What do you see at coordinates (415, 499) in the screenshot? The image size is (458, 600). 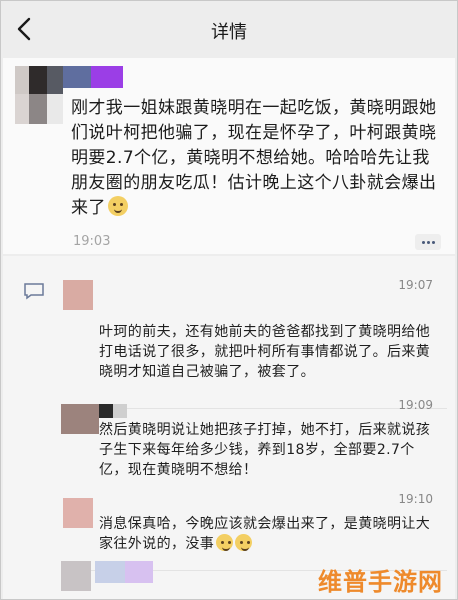 I see `comment-timestamp: 19:10` at bounding box center [415, 499].